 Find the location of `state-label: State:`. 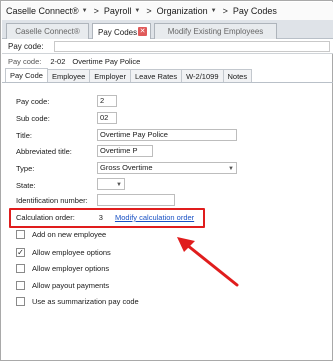

state-label: State: is located at coordinates (26, 185).